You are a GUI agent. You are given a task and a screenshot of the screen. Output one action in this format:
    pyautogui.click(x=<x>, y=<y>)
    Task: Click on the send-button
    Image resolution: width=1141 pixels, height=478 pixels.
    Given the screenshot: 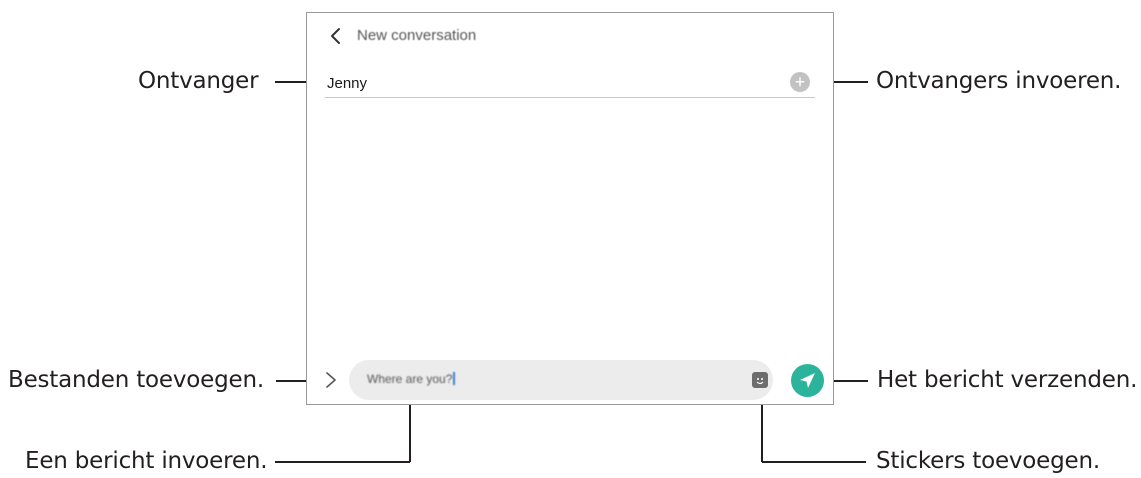 What is the action you would take?
    pyautogui.click(x=807, y=380)
    